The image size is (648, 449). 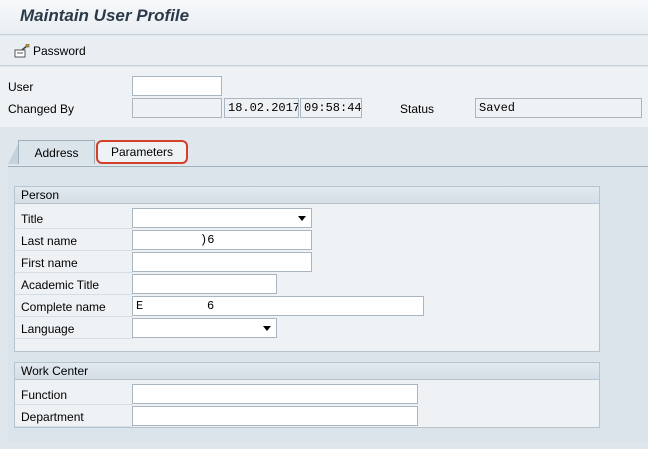 I want to click on tab-address: Address, so click(x=56, y=152).